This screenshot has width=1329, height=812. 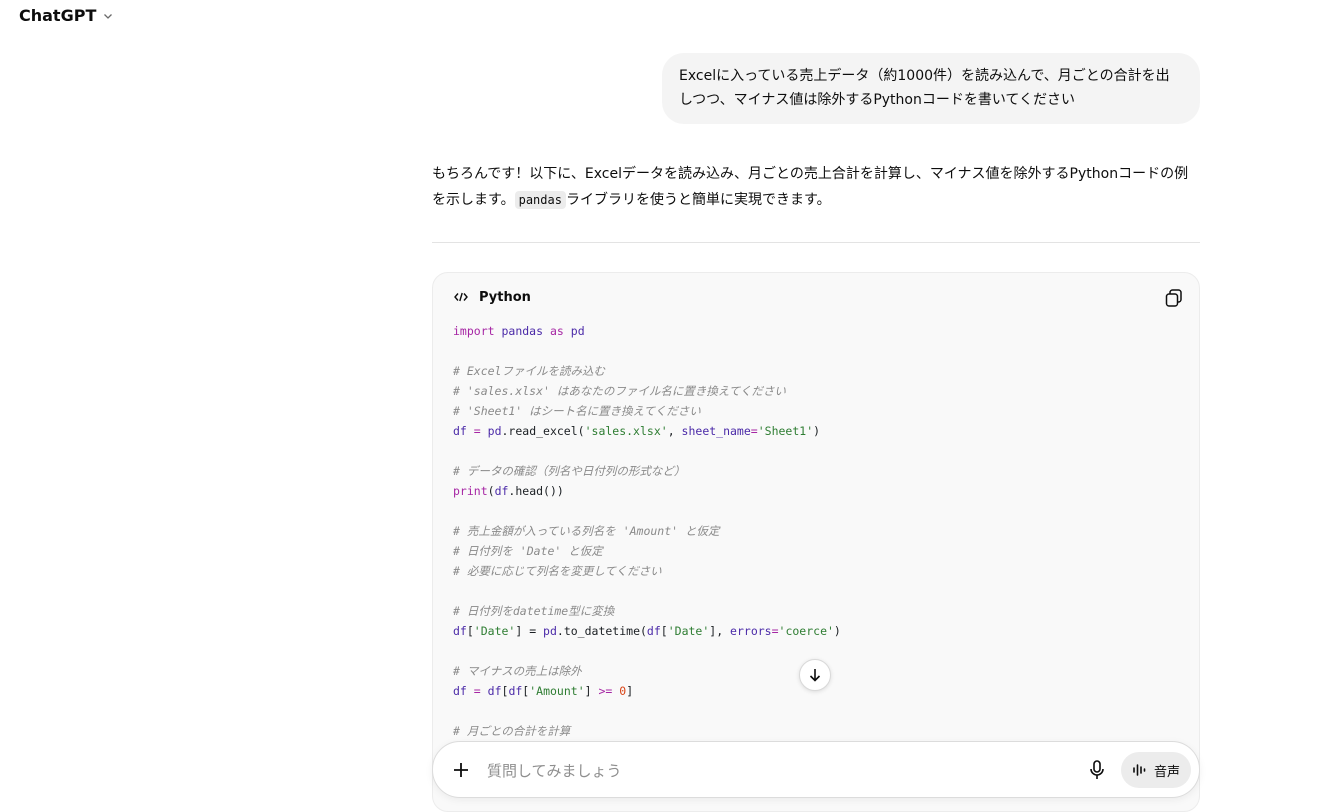 What do you see at coordinates (1166, 772) in the screenshot?
I see `voice-label: 音声` at bounding box center [1166, 772].